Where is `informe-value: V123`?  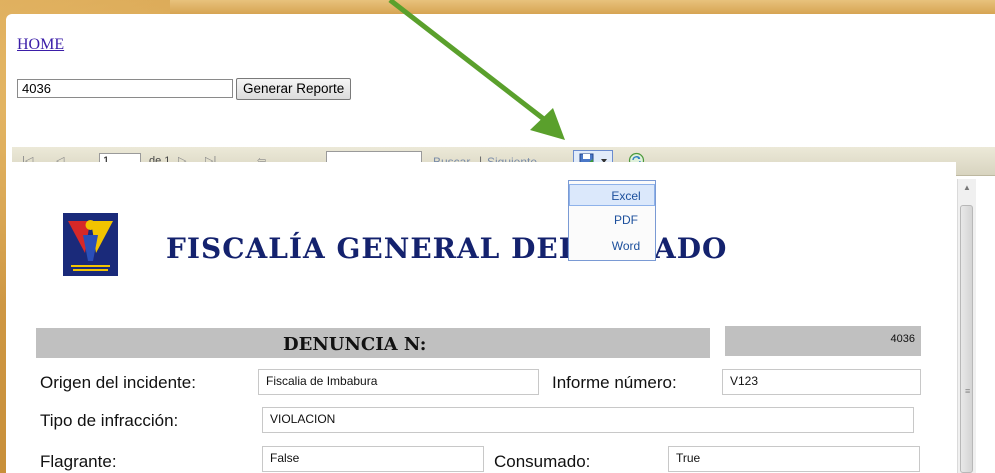
informe-value: V123 is located at coordinates (821, 382).